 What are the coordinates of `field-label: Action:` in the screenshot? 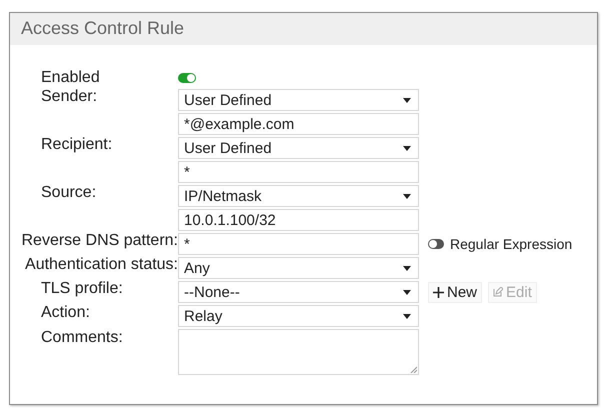 It's located at (65, 313).